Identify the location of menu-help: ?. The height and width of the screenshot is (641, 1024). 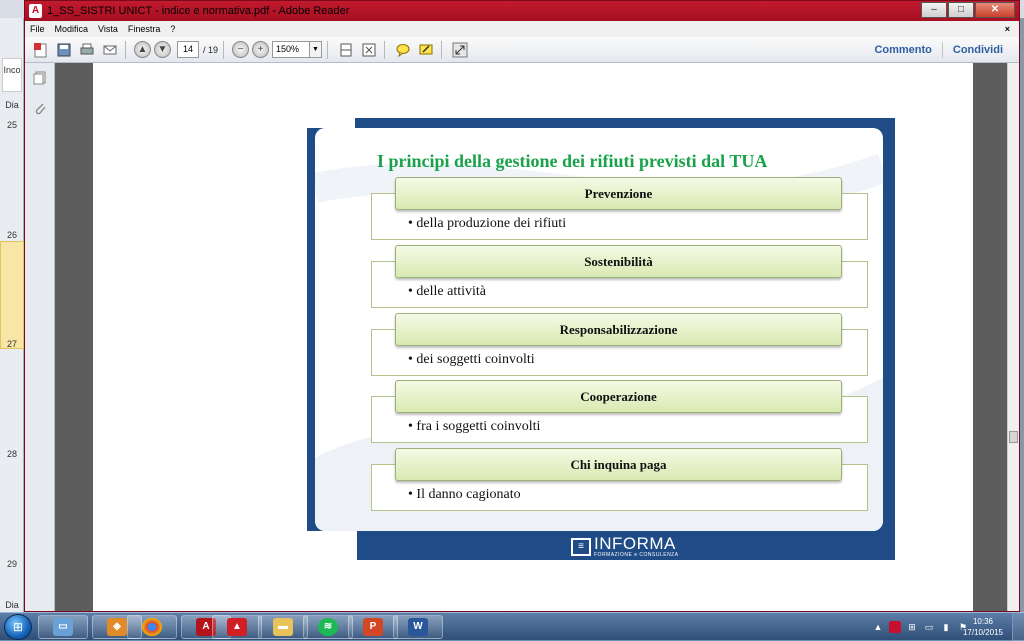
(172, 29).